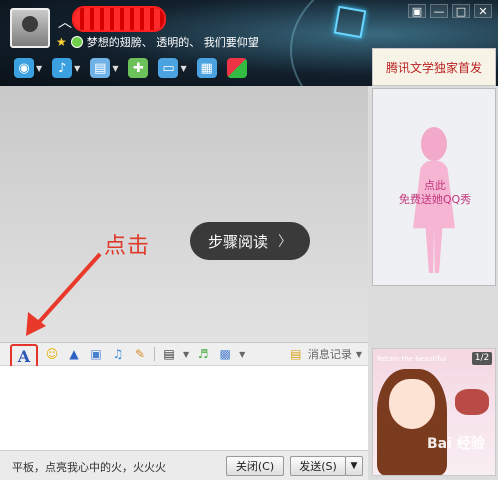 The image size is (498, 480). What do you see at coordinates (154, 354) in the screenshot?
I see `toolbar-divider` at bounding box center [154, 354].